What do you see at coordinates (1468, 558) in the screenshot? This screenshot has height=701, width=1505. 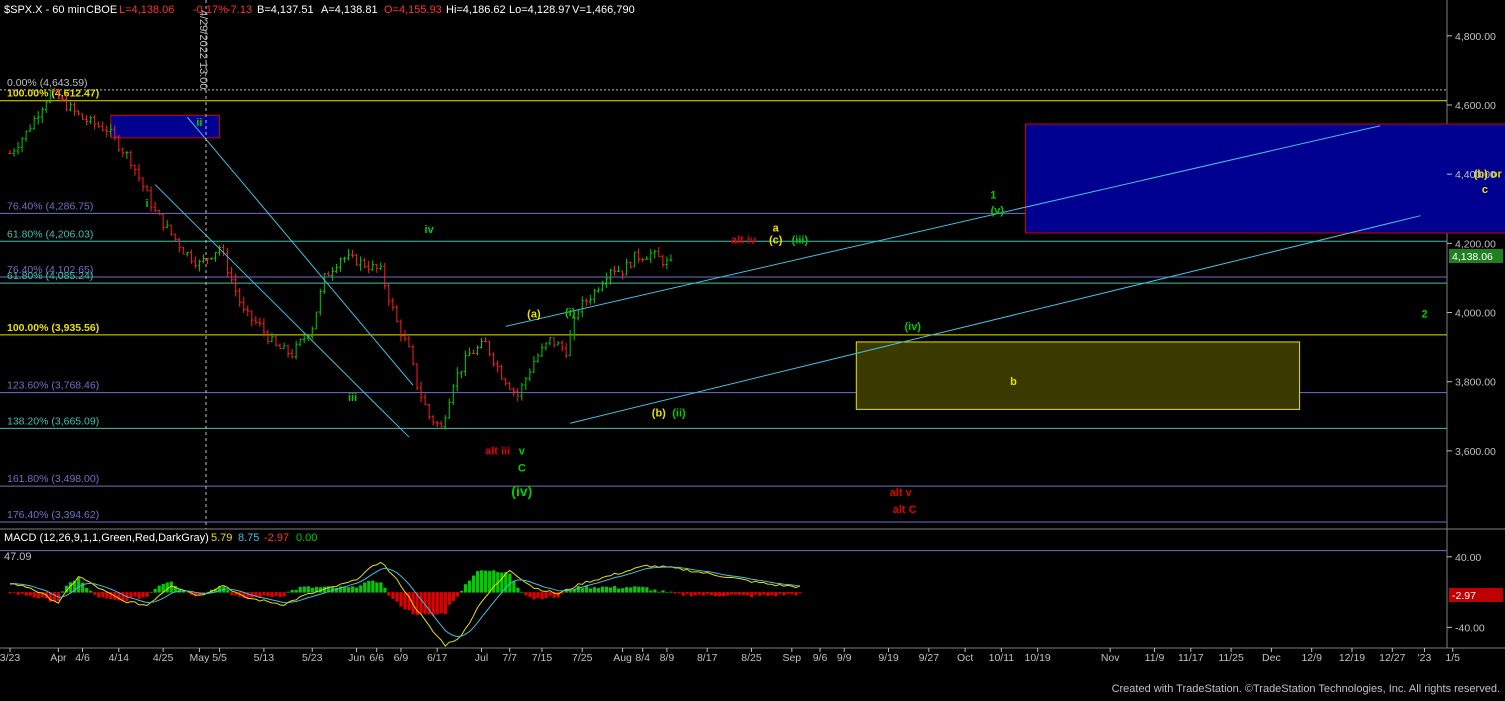 I see `macd-tick-label-0: 40.00` at bounding box center [1468, 558].